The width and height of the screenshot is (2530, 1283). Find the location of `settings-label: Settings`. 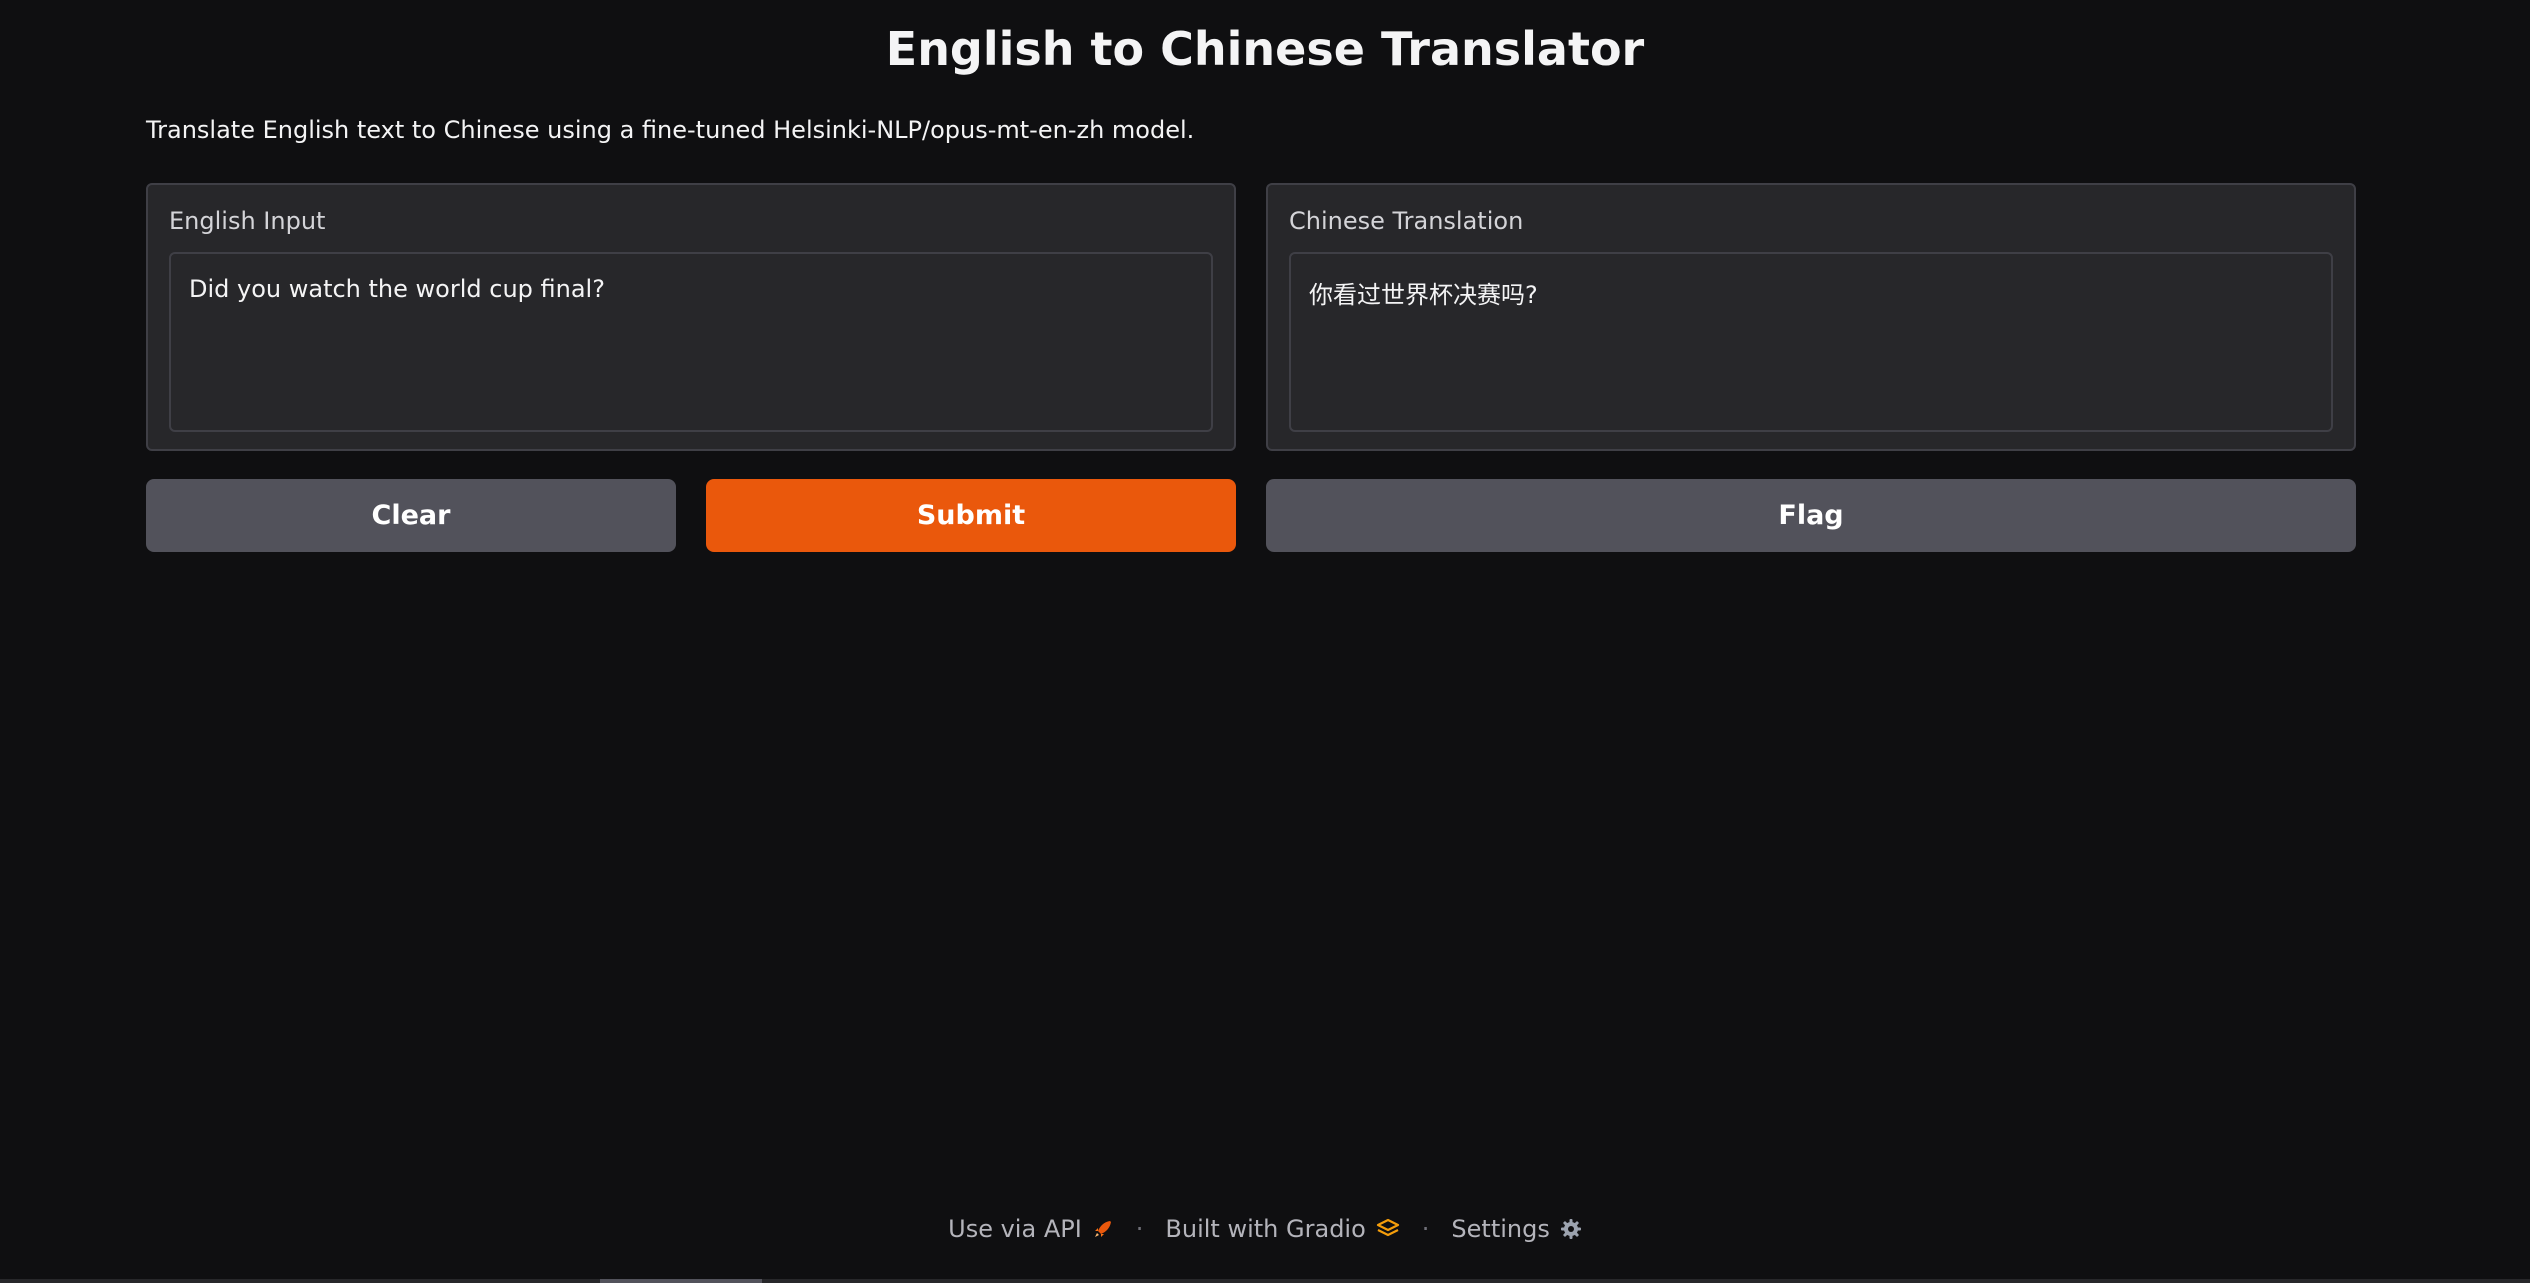

settings-label: Settings is located at coordinates (1500, 1229).